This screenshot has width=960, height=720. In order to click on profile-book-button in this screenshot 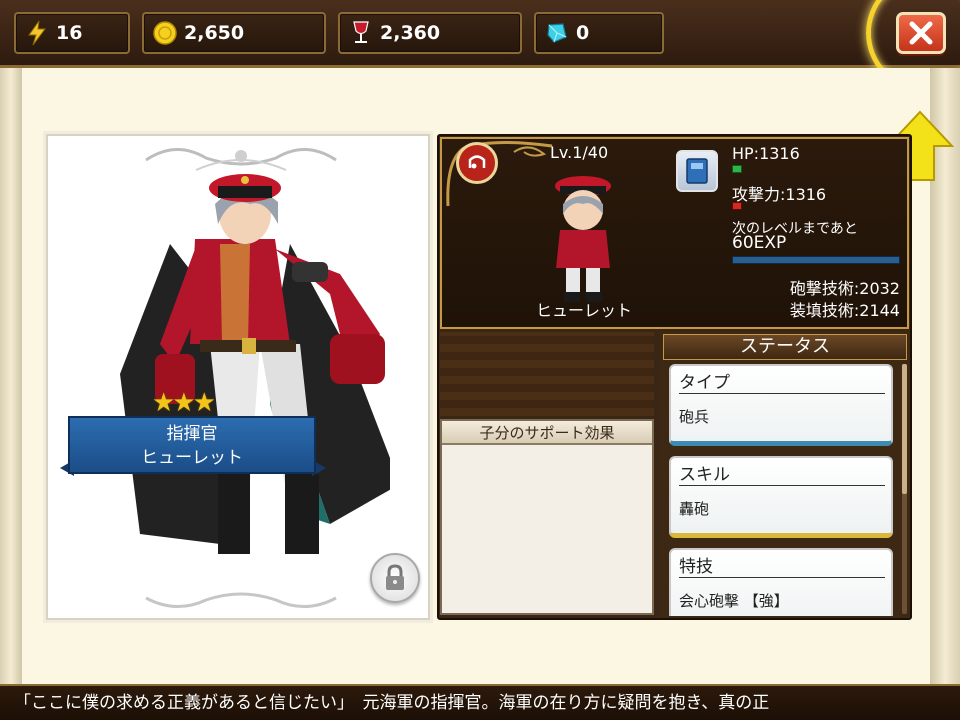, I will do `click(697, 171)`.